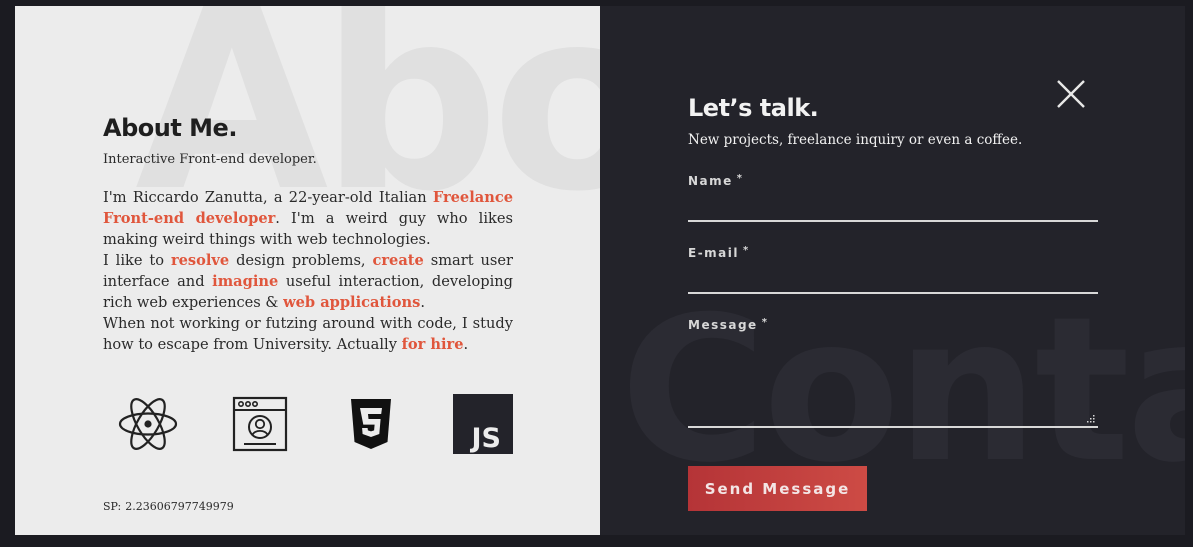 The height and width of the screenshot is (547, 1193). Describe the element at coordinates (210, 159) in the screenshot. I see `about-subtitle: Interactive Front-end developer.` at that location.